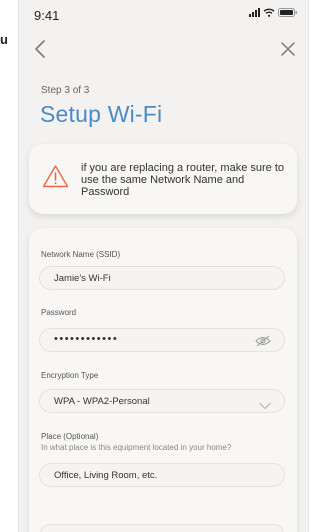 This screenshot has width=320, height=532. Describe the element at coordinates (70, 436) in the screenshot. I see `place-label: Place (Optional)` at that location.